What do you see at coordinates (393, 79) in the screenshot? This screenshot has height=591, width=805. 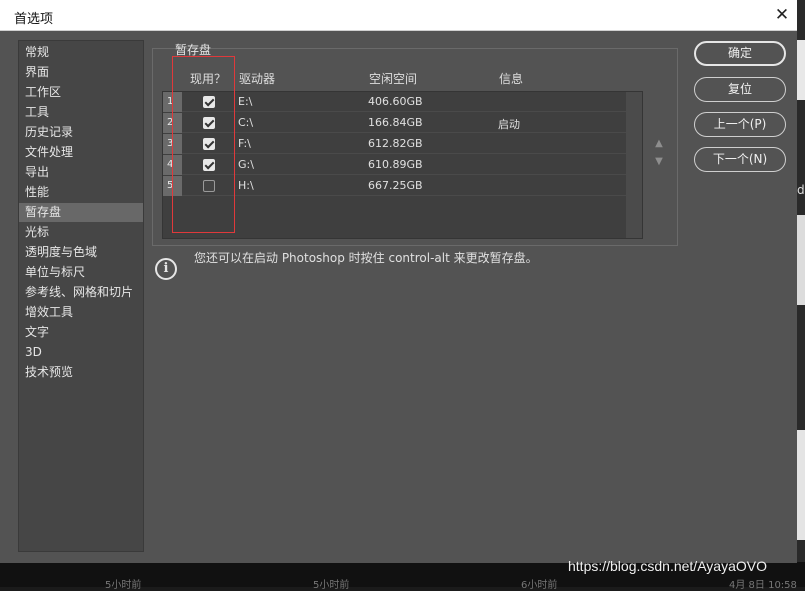 I see `column-header-free-space: 空闲空间` at bounding box center [393, 79].